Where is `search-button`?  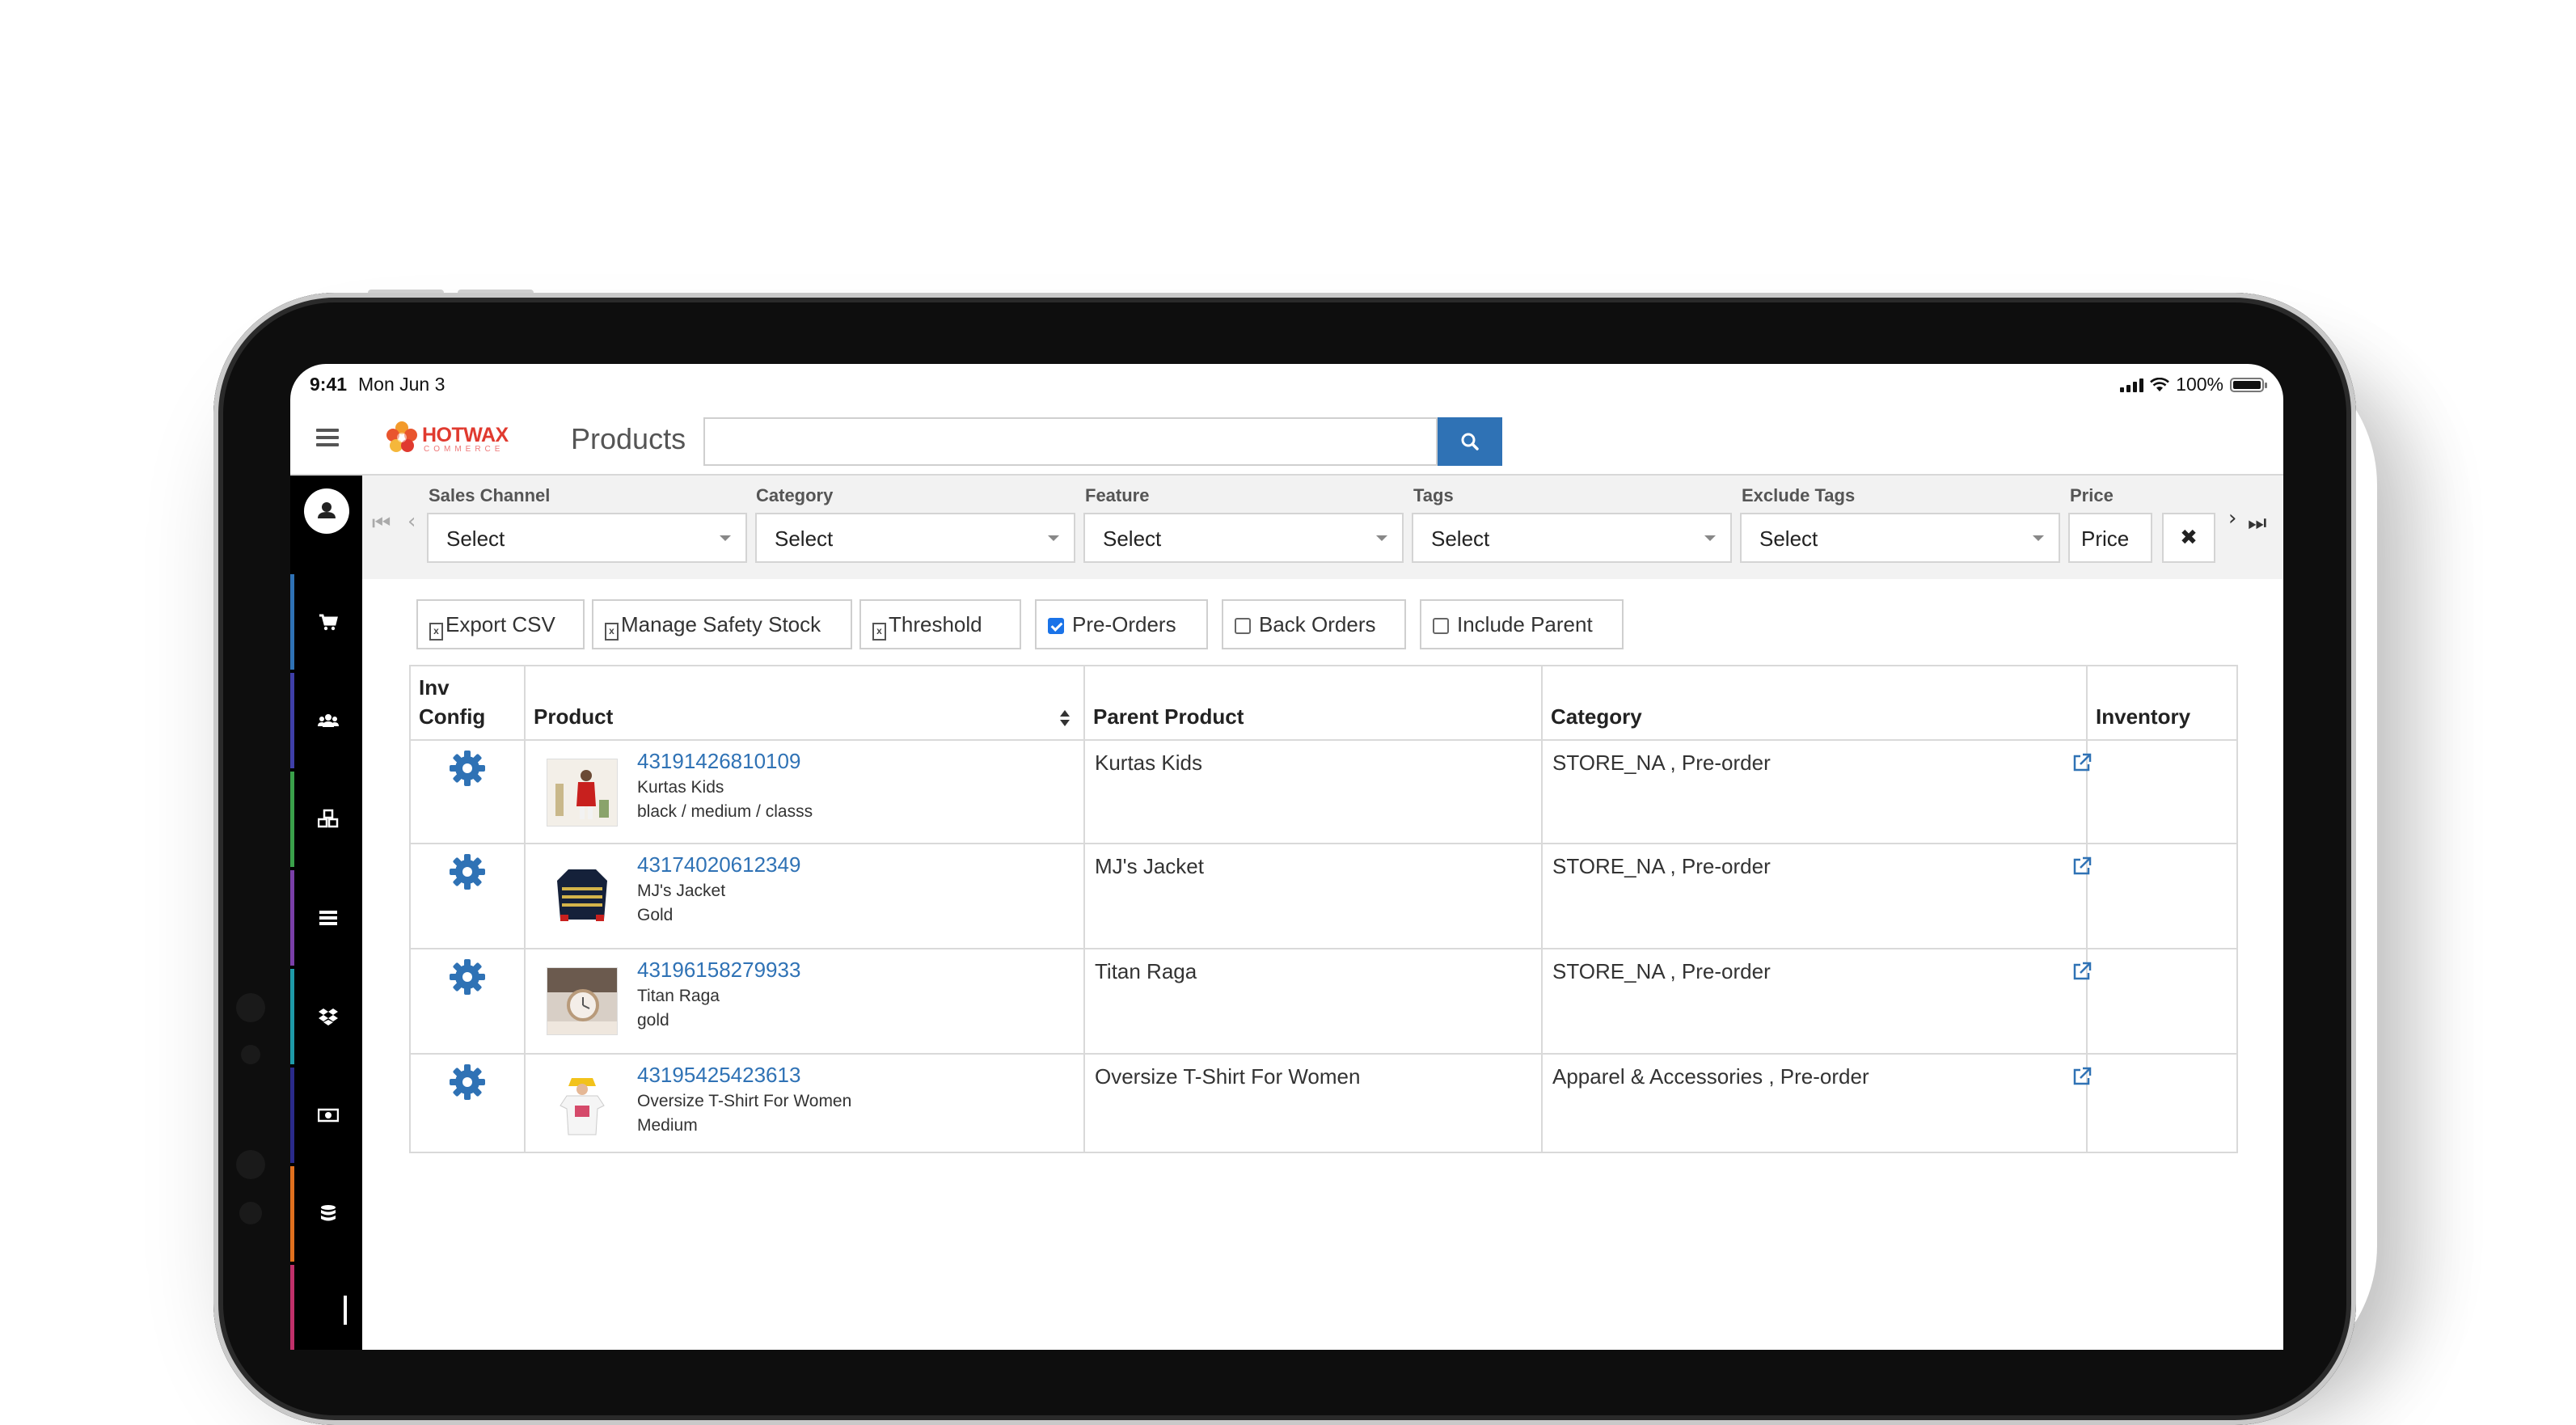
search-button is located at coordinates (1470, 441).